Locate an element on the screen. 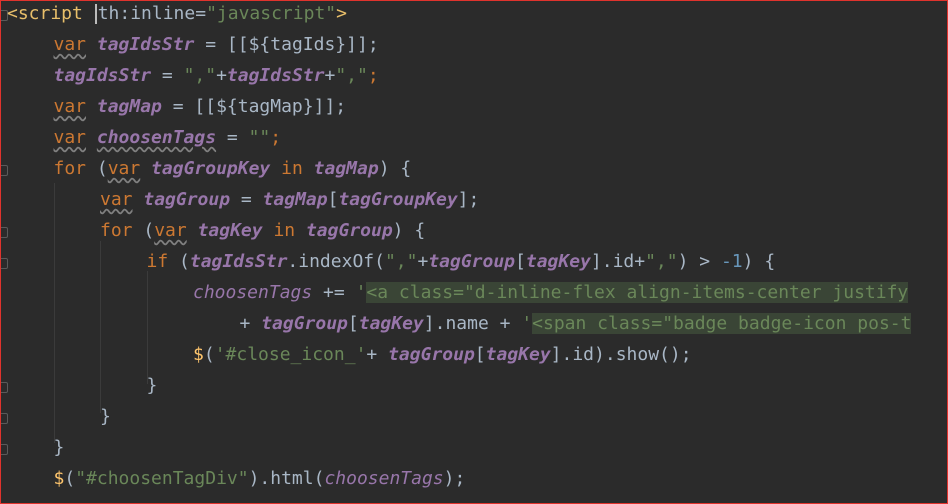 The height and width of the screenshot is (504, 948). code-token: ].name + is located at coordinates (472, 323).